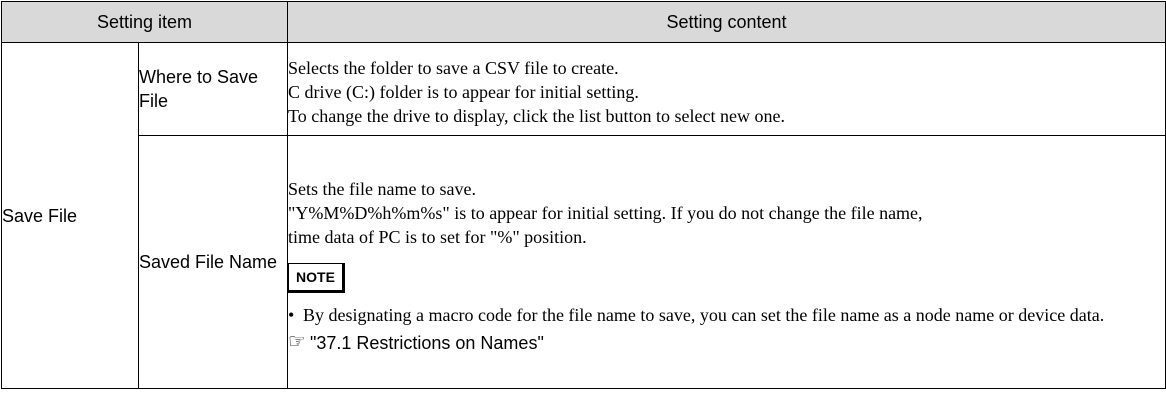  What do you see at coordinates (382, 189) in the screenshot?
I see `content-line: Sets the file name to save.` at bounding box center [382, 189].